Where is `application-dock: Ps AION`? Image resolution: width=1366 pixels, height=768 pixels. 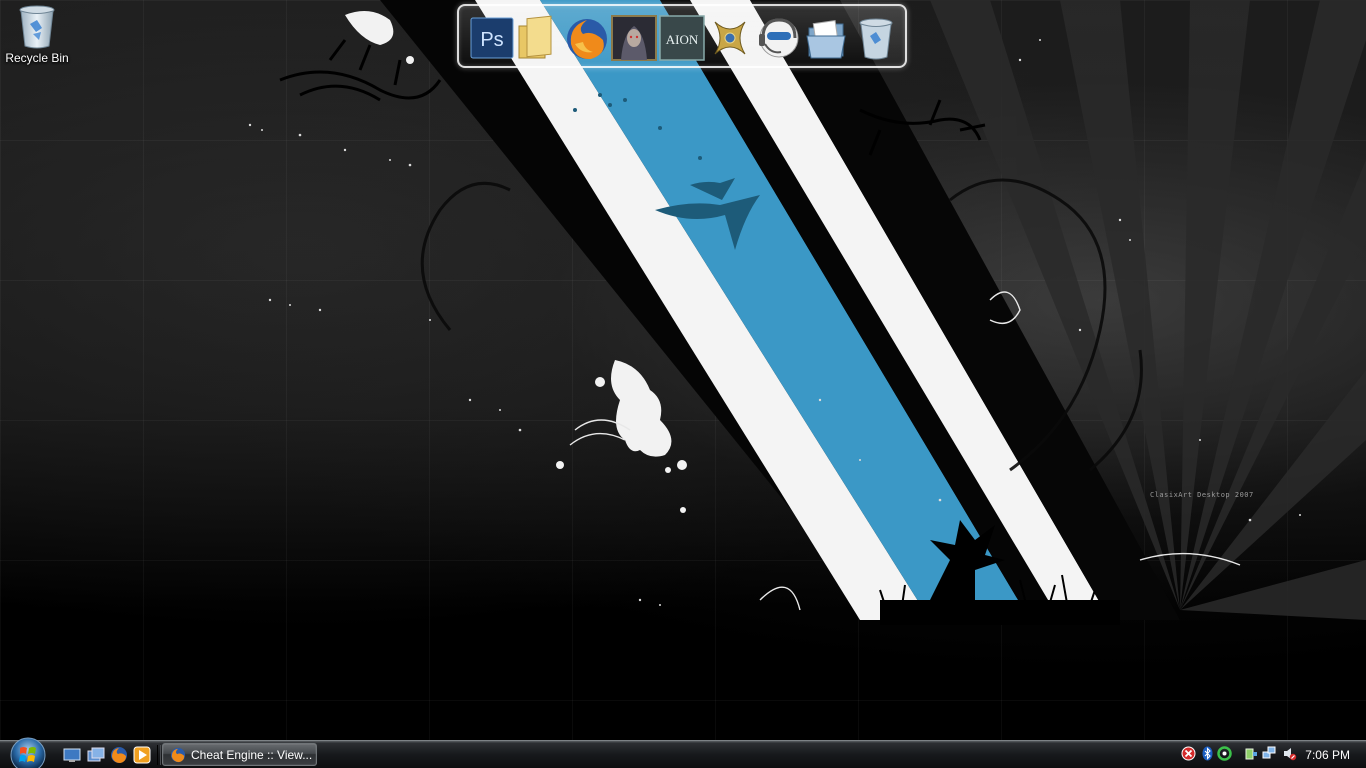
application-dock: Ps AION is located at coordinates (682, 36).